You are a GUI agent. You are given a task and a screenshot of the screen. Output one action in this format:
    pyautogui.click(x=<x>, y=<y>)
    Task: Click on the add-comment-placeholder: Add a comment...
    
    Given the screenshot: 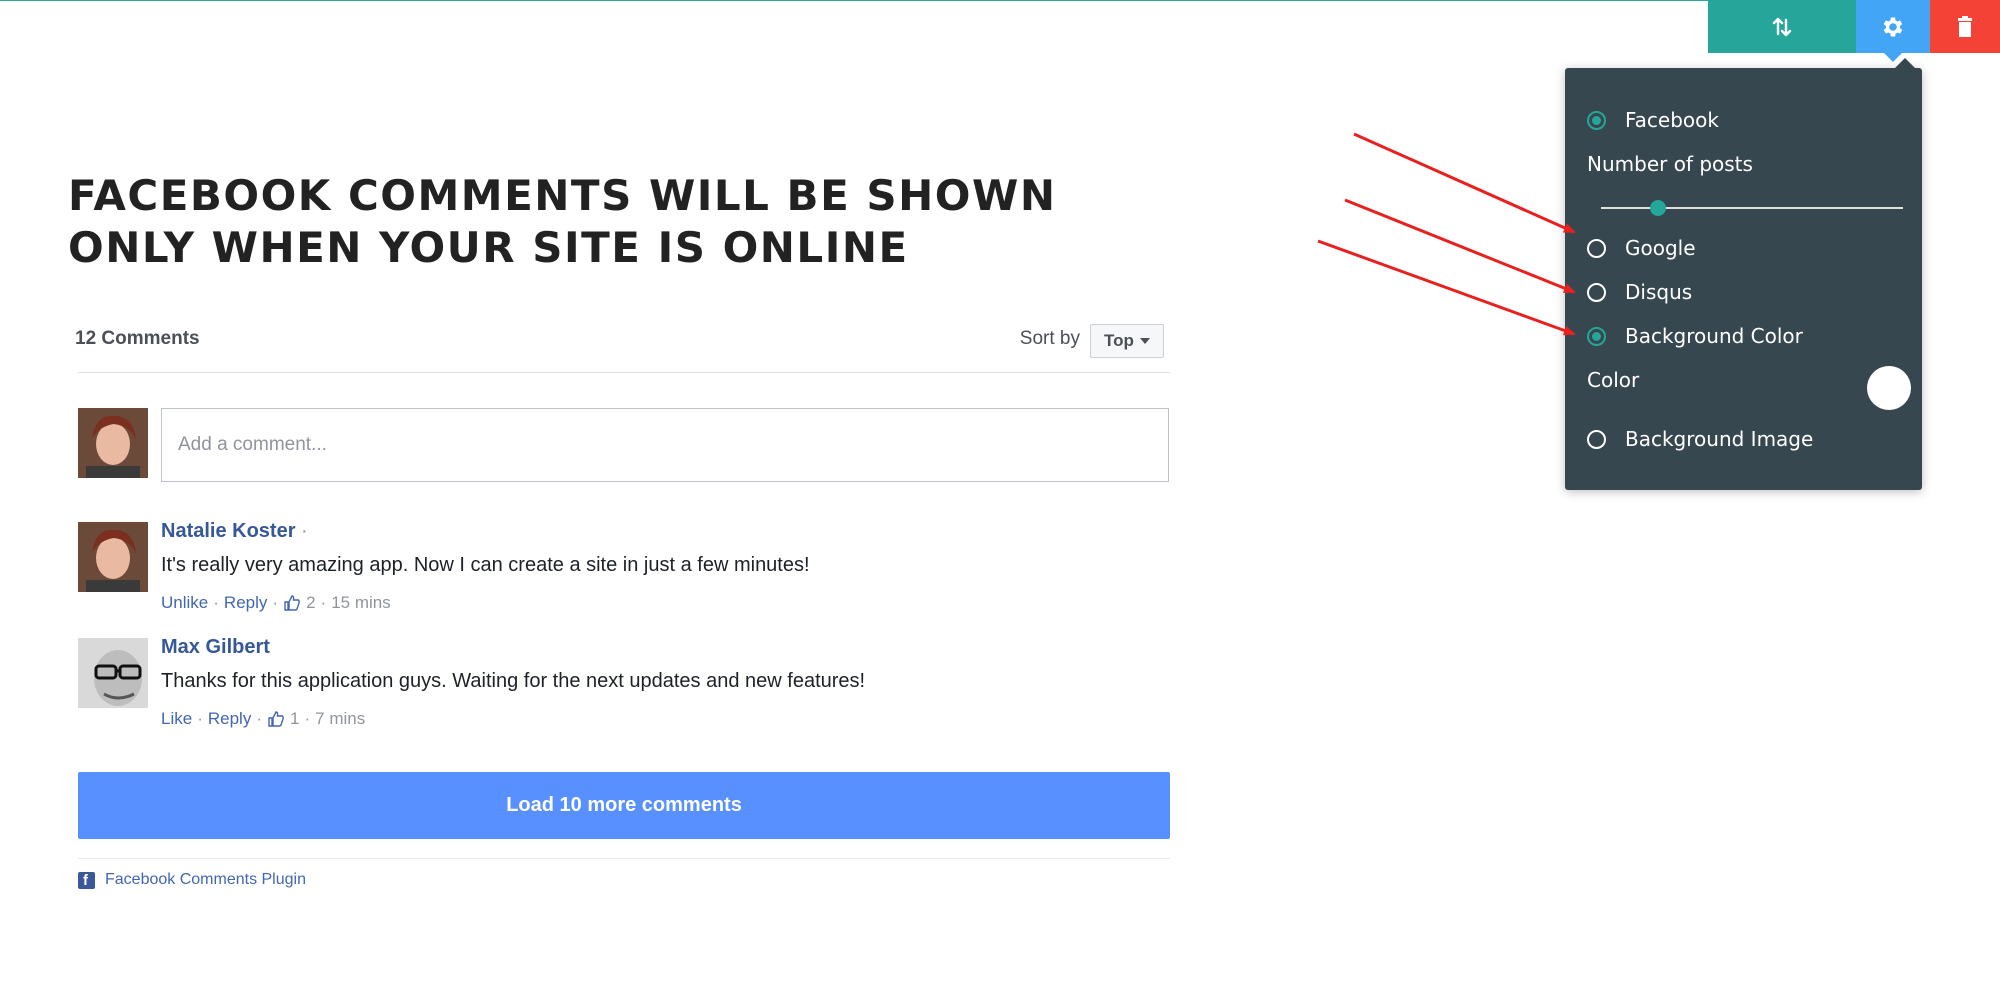 What is the action you would take?
    pyautogui.click(x=252, y=444)
    